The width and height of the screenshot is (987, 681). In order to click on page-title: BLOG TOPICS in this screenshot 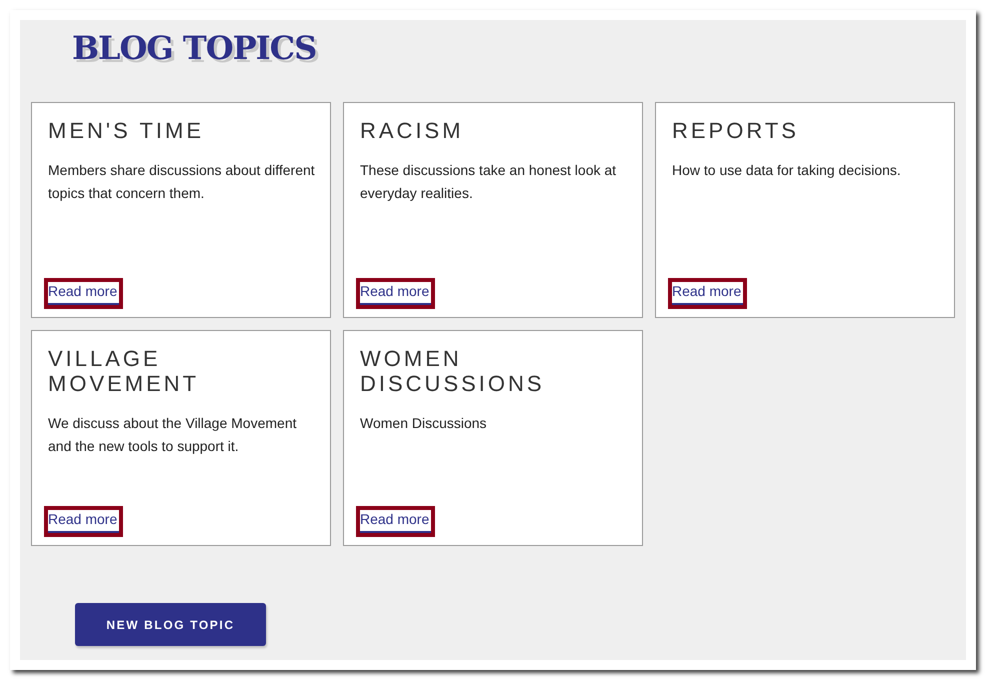, I will do `click(194, 48)`.